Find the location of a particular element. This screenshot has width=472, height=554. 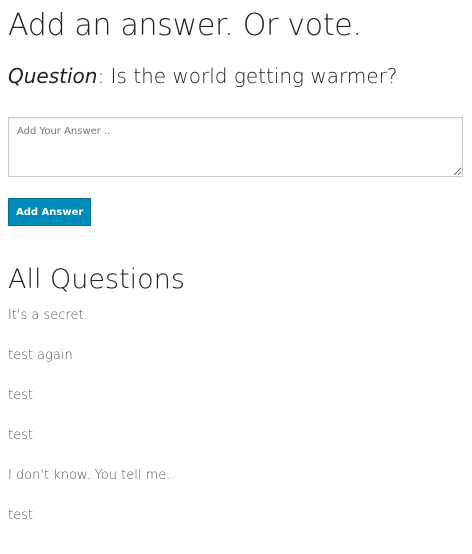

question-prefix-label: Question is located at coordinates (53, 76).